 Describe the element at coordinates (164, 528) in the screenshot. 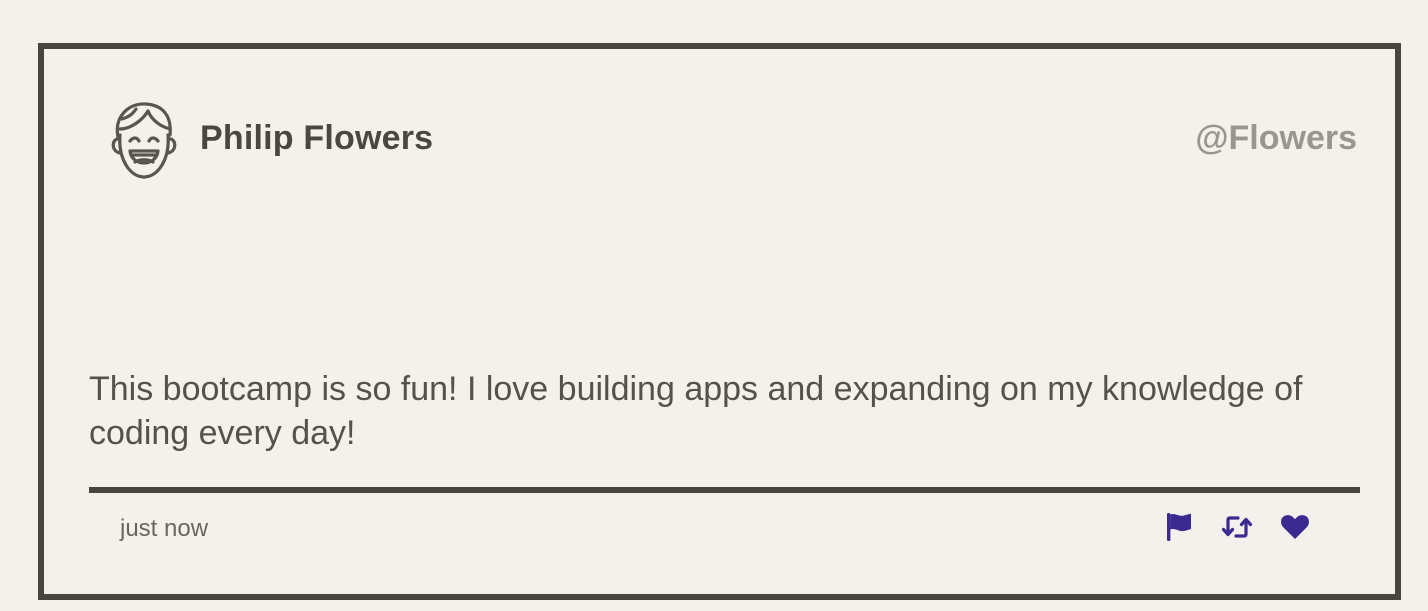

I see `timestamp: just now` at that location.